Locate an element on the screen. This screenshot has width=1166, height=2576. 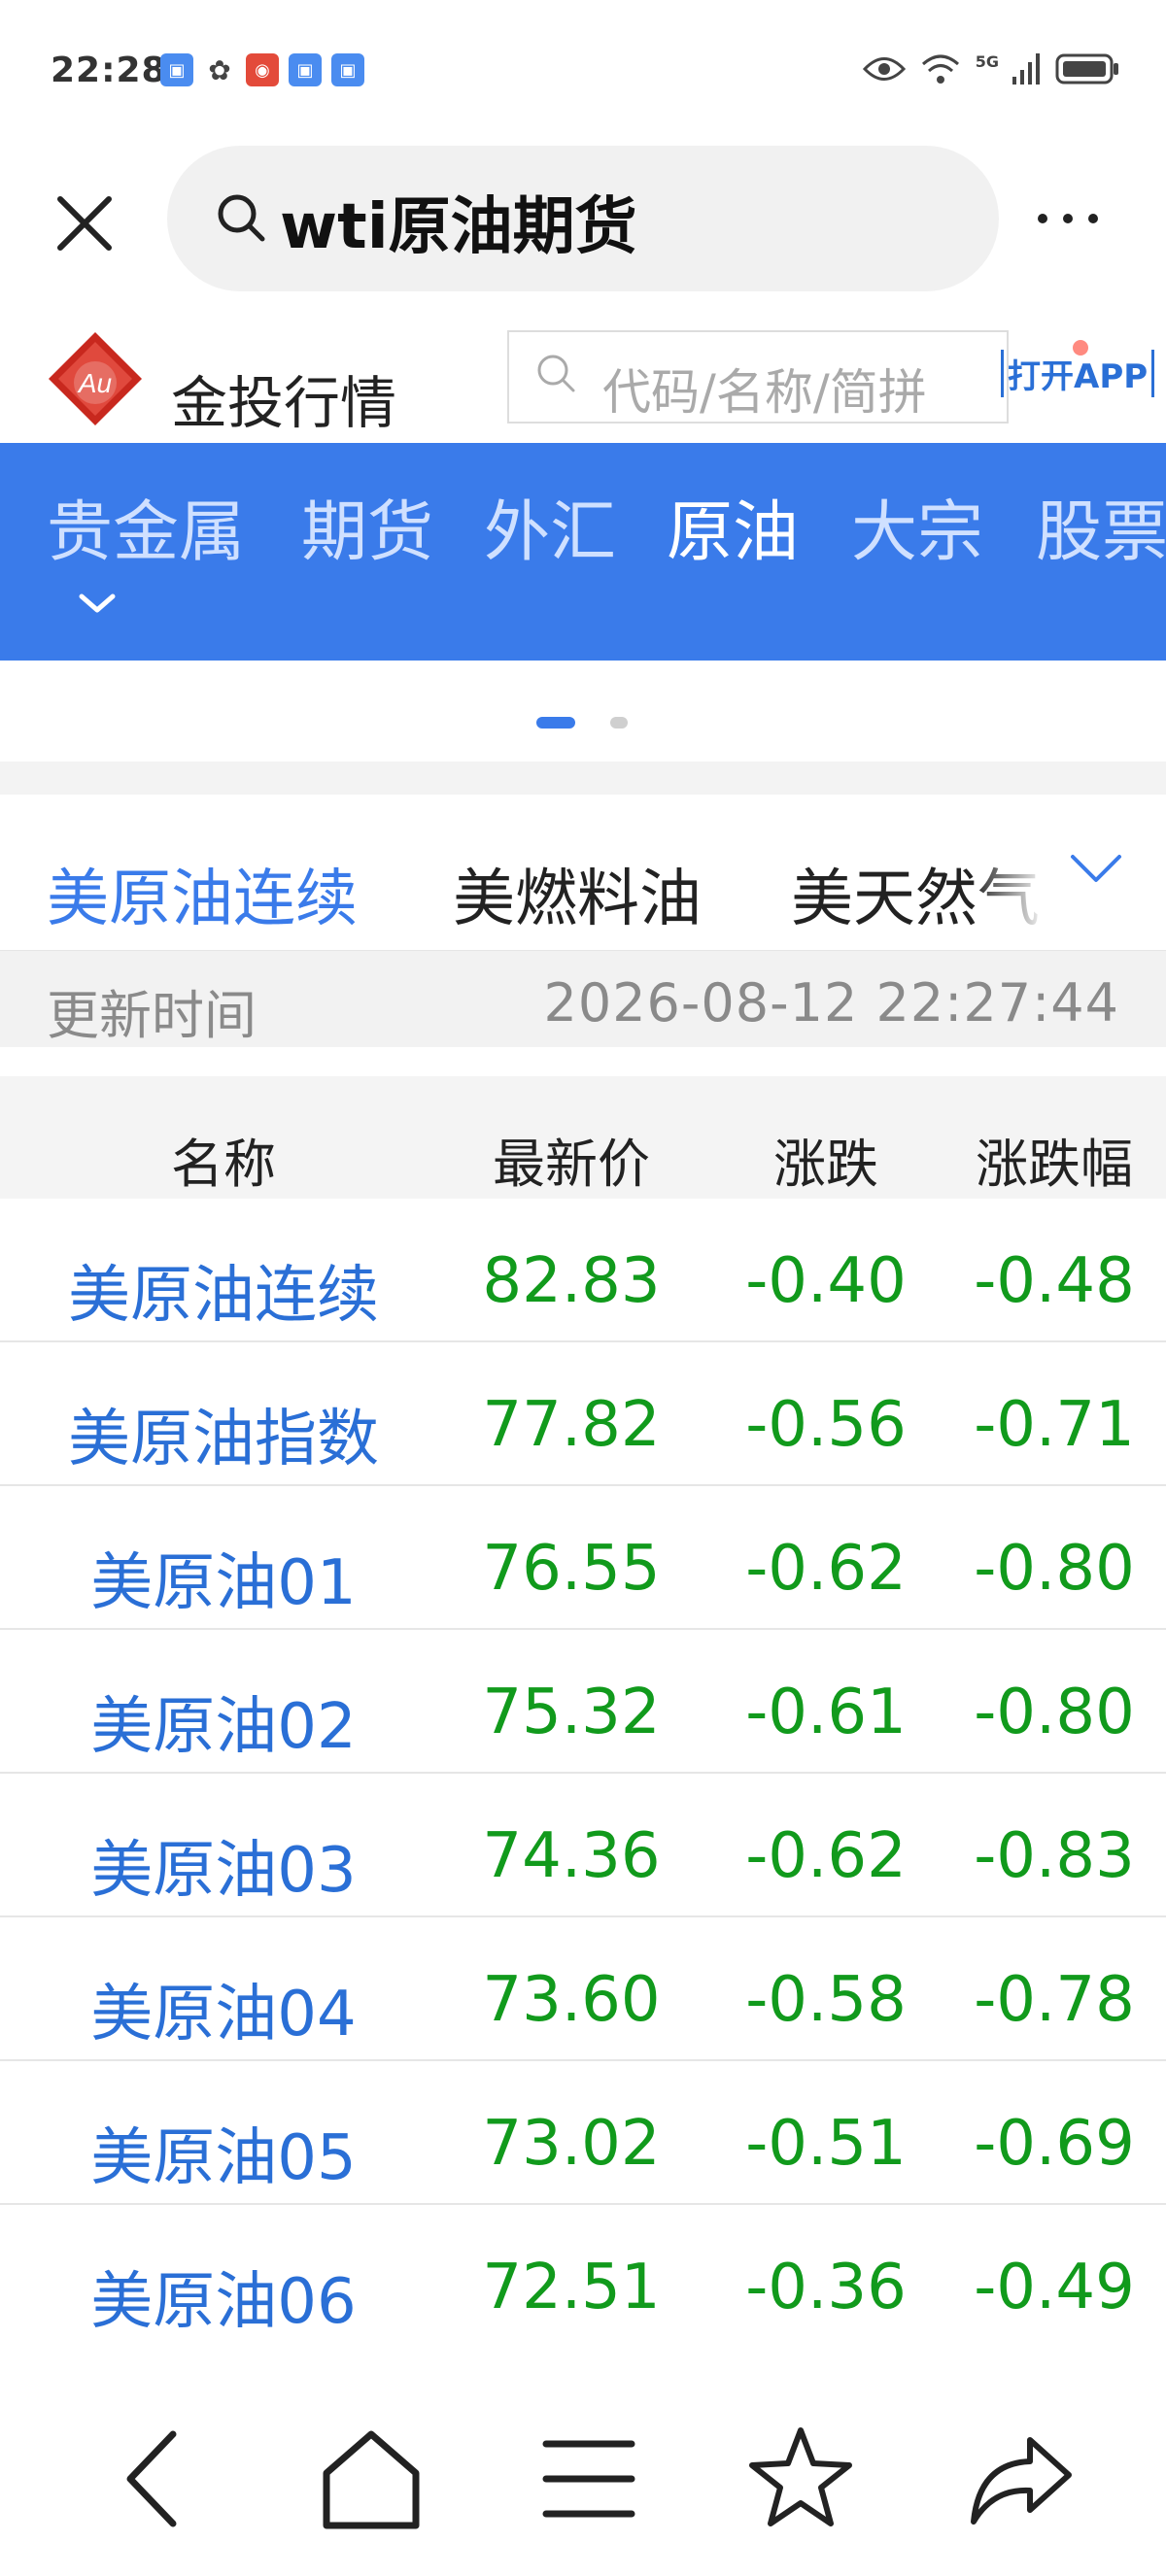
table-row: 美原油06 72.51 -0.36 -0.49 is located at coordinates (583, 2277).